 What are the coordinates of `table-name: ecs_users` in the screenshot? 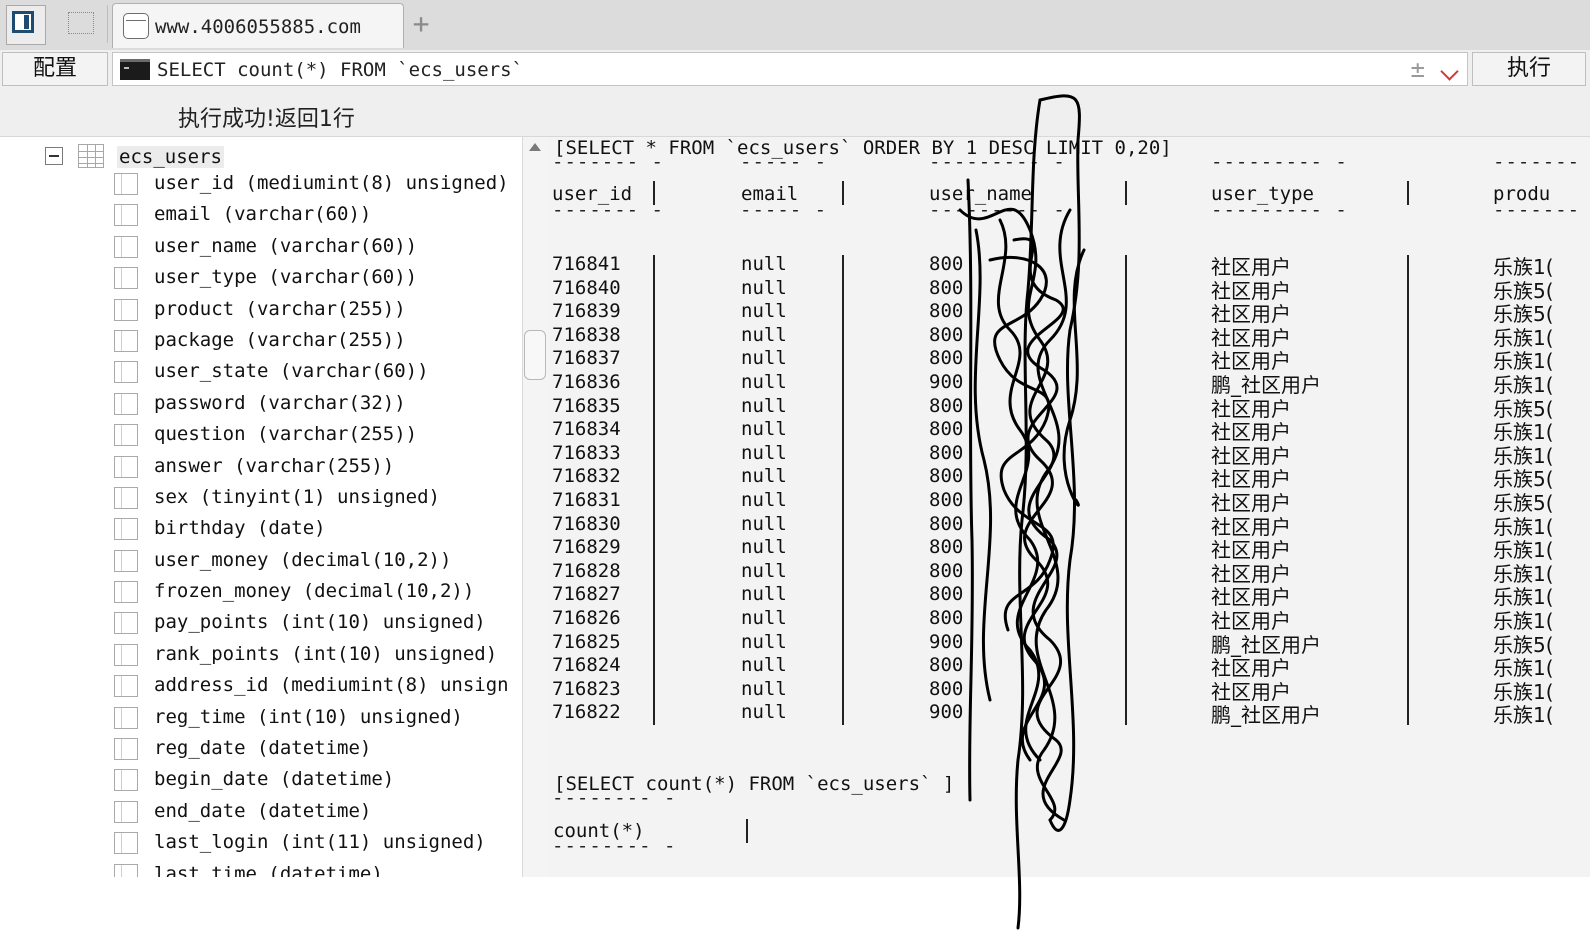 It's located at (170, 157).